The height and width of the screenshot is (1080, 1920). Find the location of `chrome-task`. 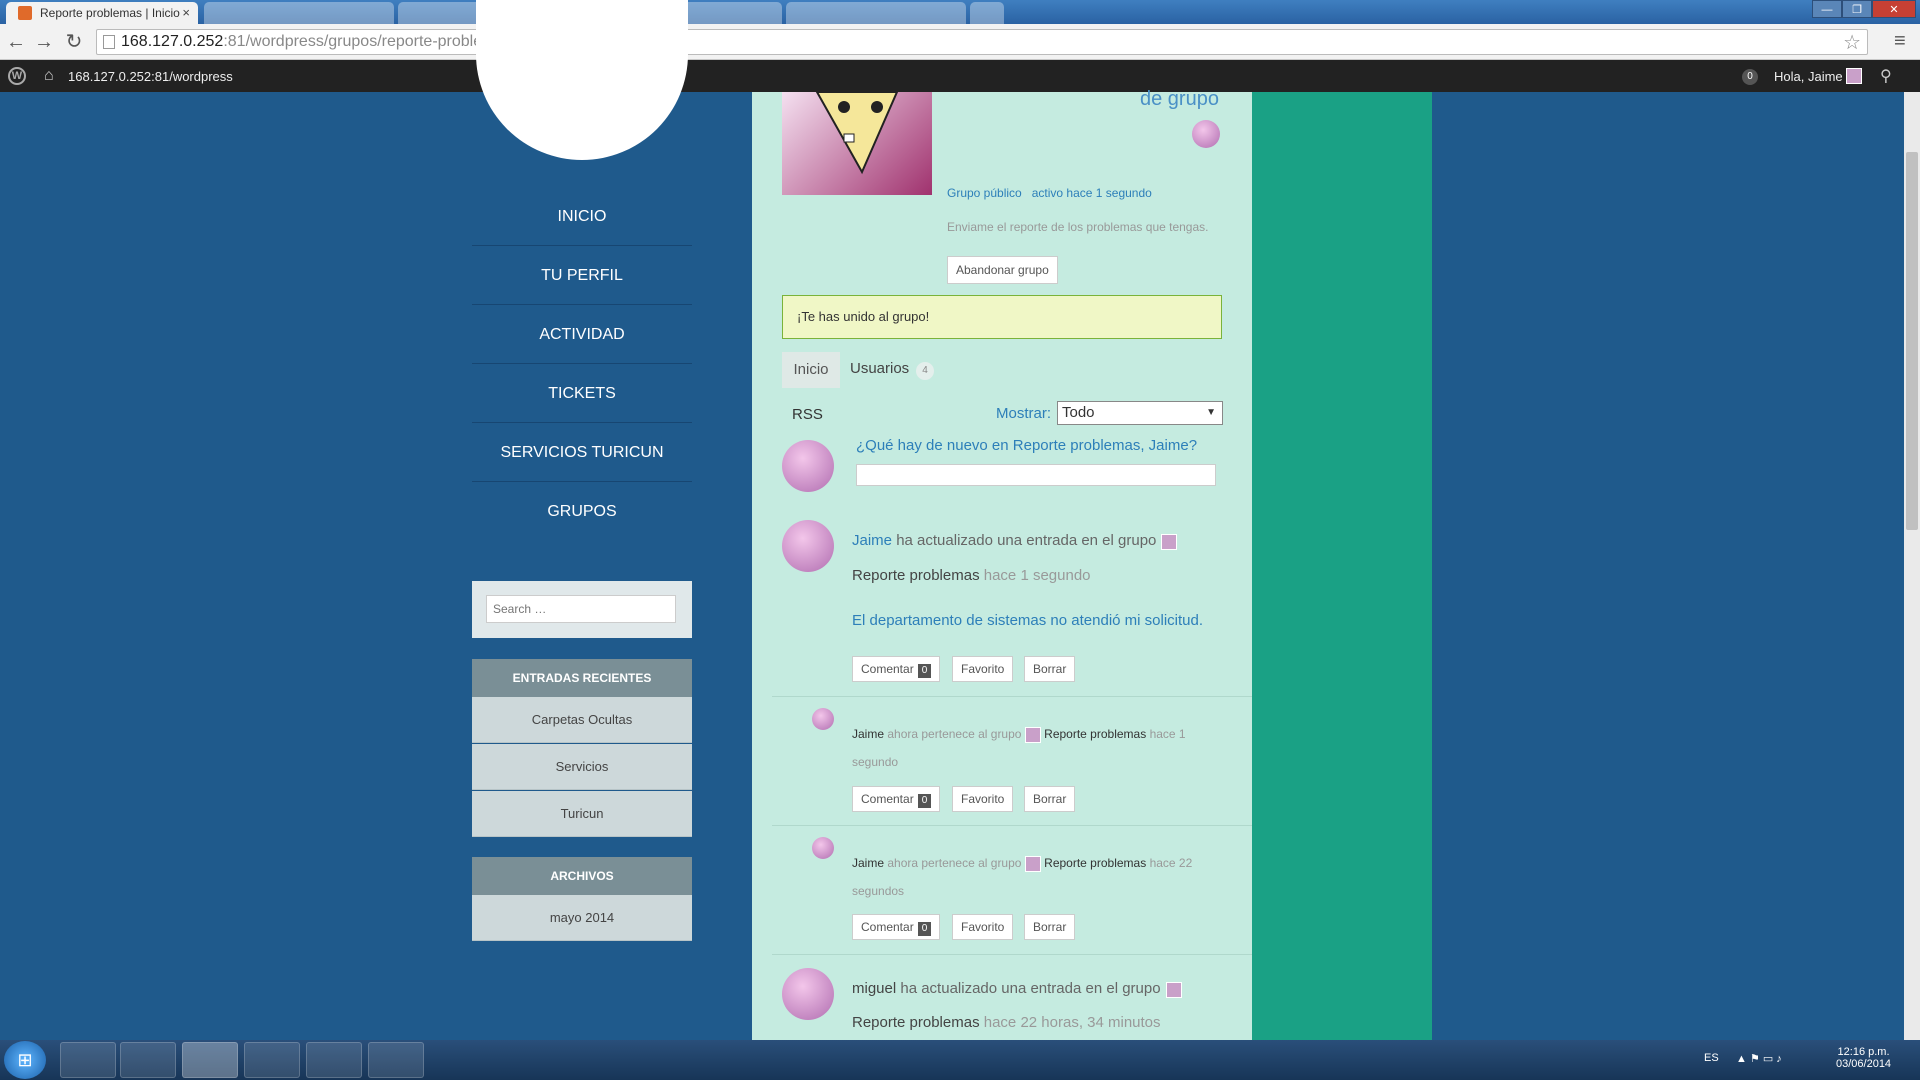

chrome-task is located at coordinates (210, 1060).